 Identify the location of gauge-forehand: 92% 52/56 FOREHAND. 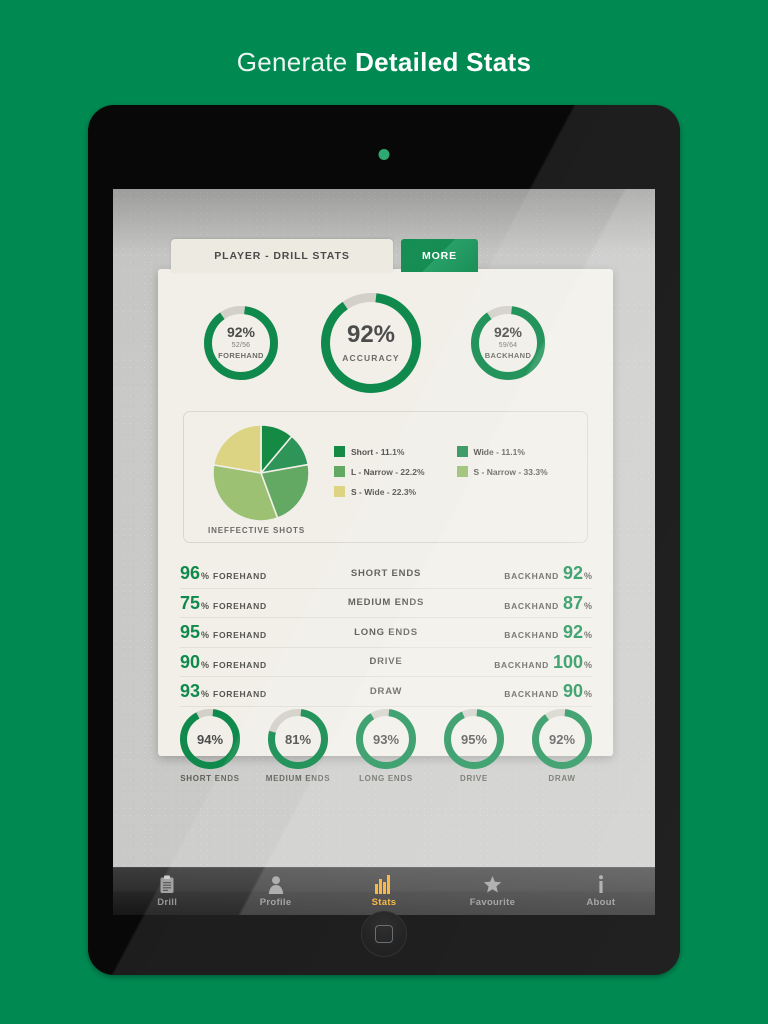
(241, 343).